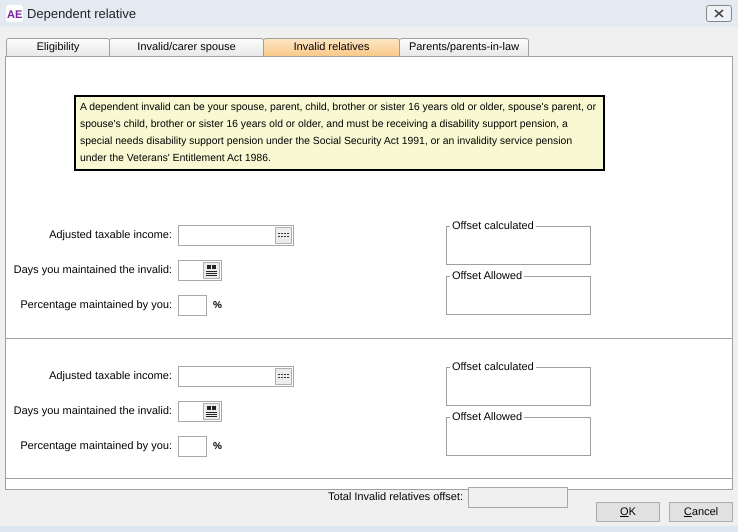 The width and height of the screenshot is (738, 532). I want to click on close-button, so click(719, 13).